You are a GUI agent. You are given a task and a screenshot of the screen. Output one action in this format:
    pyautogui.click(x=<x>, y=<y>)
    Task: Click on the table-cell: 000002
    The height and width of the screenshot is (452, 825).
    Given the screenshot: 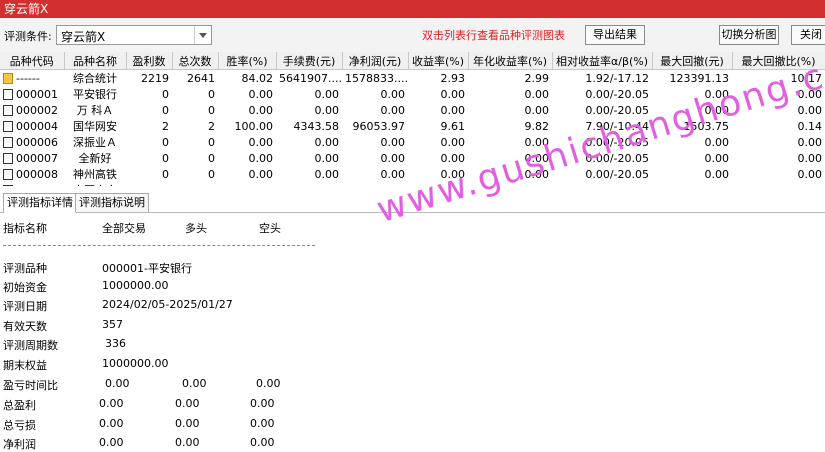 What is the action you would take?
    pyautogui.click(x=32, y=110)
    